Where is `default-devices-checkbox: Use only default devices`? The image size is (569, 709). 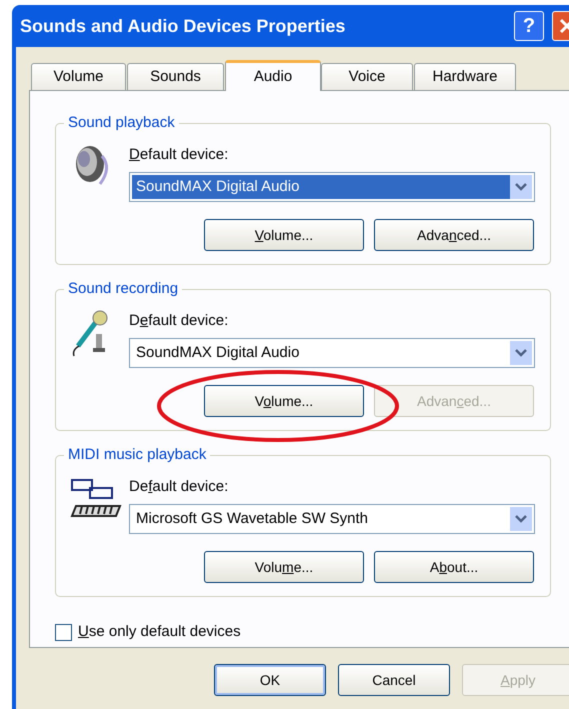 default-devices-checkbox: Use only default devices is located at coordinates (148, 632).